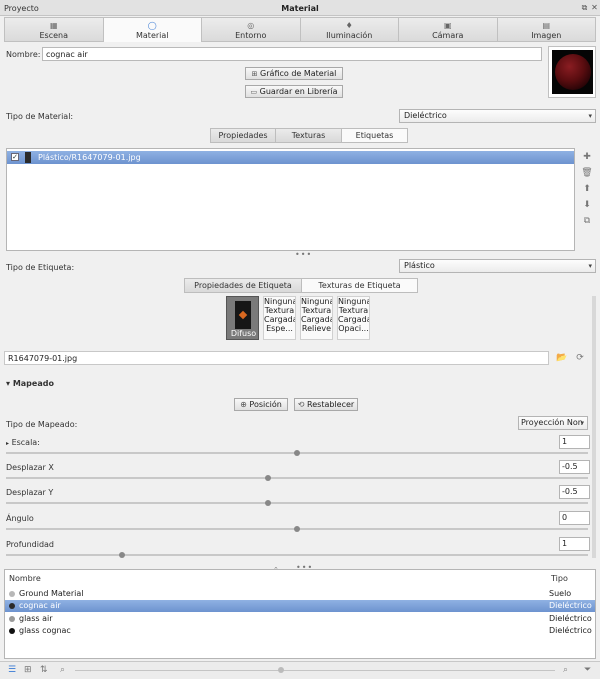 The height and width of the screenshot is (679, 600). I want to click on scale-slider, so click(297, 453).